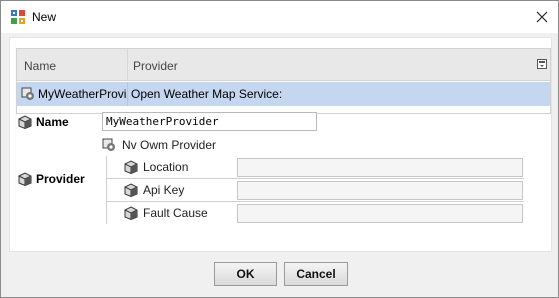 The width and height of the screenshot is (559, 298). What do you see at coordinates (44, 17) in the screenshot?
I see `window-title: New` at bounding box center [44, 17].